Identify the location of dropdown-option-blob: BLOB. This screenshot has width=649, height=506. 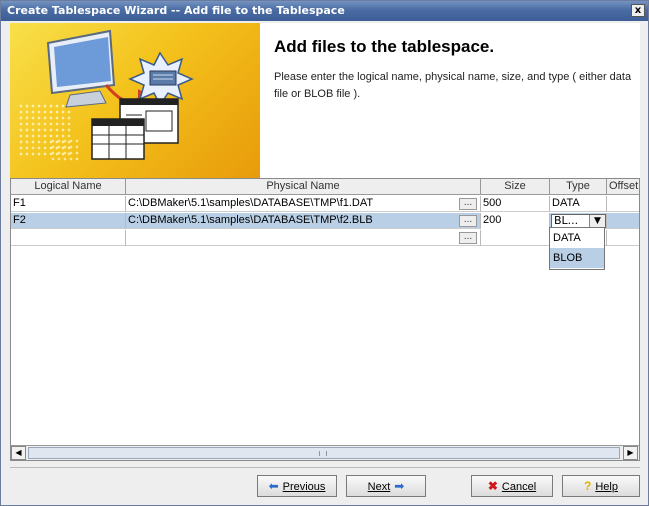
(577, 258).